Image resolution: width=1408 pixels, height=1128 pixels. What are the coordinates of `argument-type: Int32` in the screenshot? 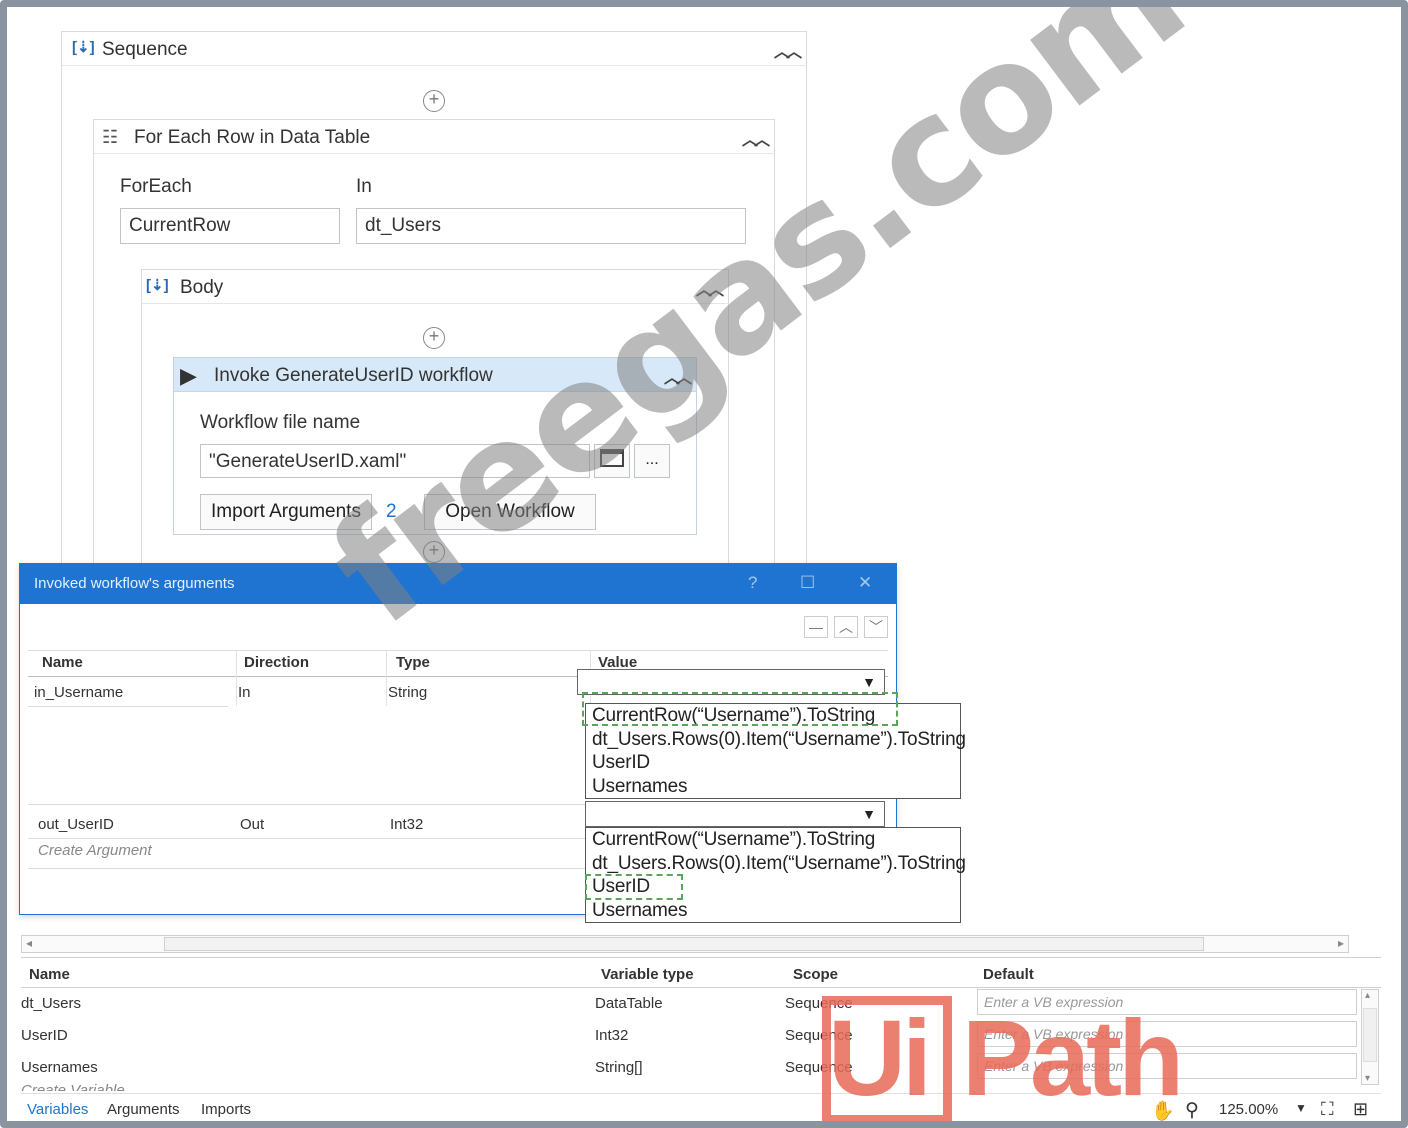 It's located at (406, 824).